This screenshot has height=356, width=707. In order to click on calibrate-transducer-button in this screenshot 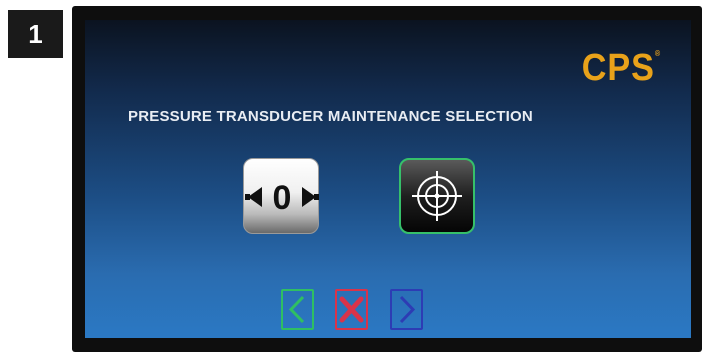, I will do `click(437, 196)`.